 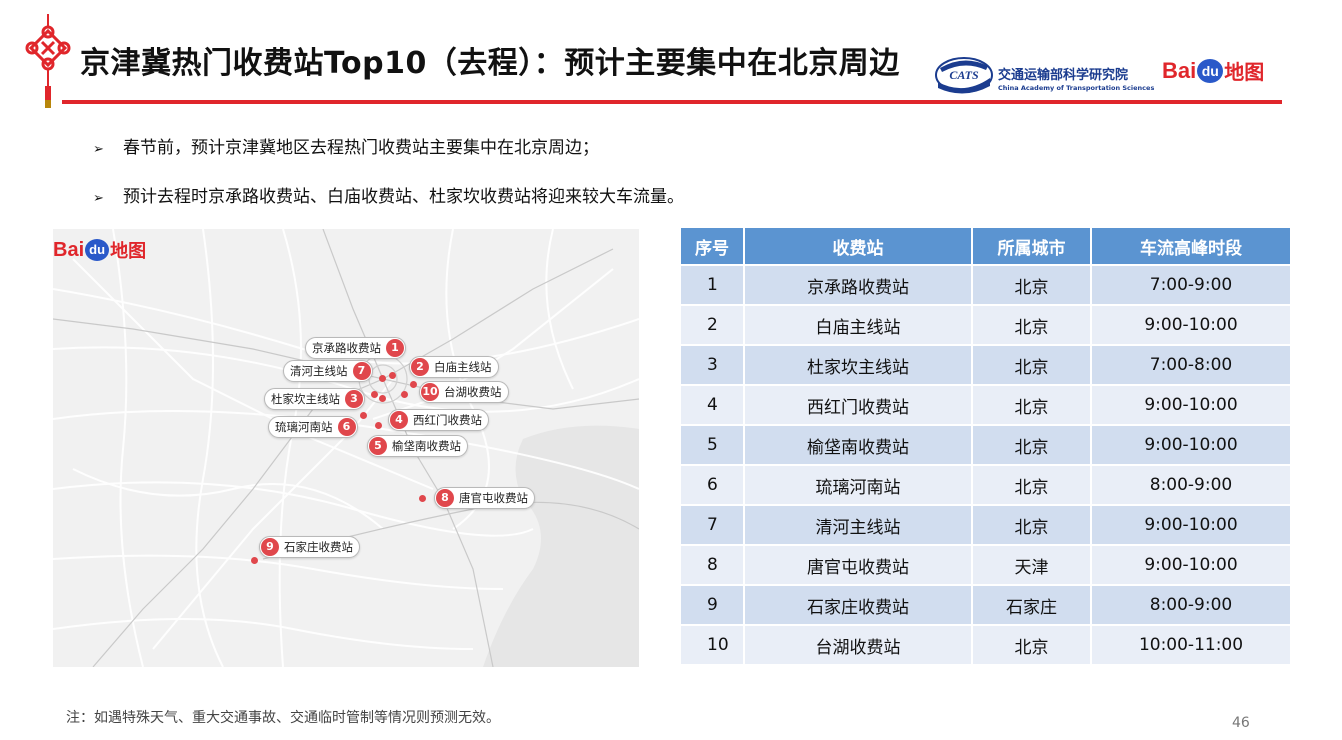 I want to click on chinese-knot-icon, so click(x=48, y=61).